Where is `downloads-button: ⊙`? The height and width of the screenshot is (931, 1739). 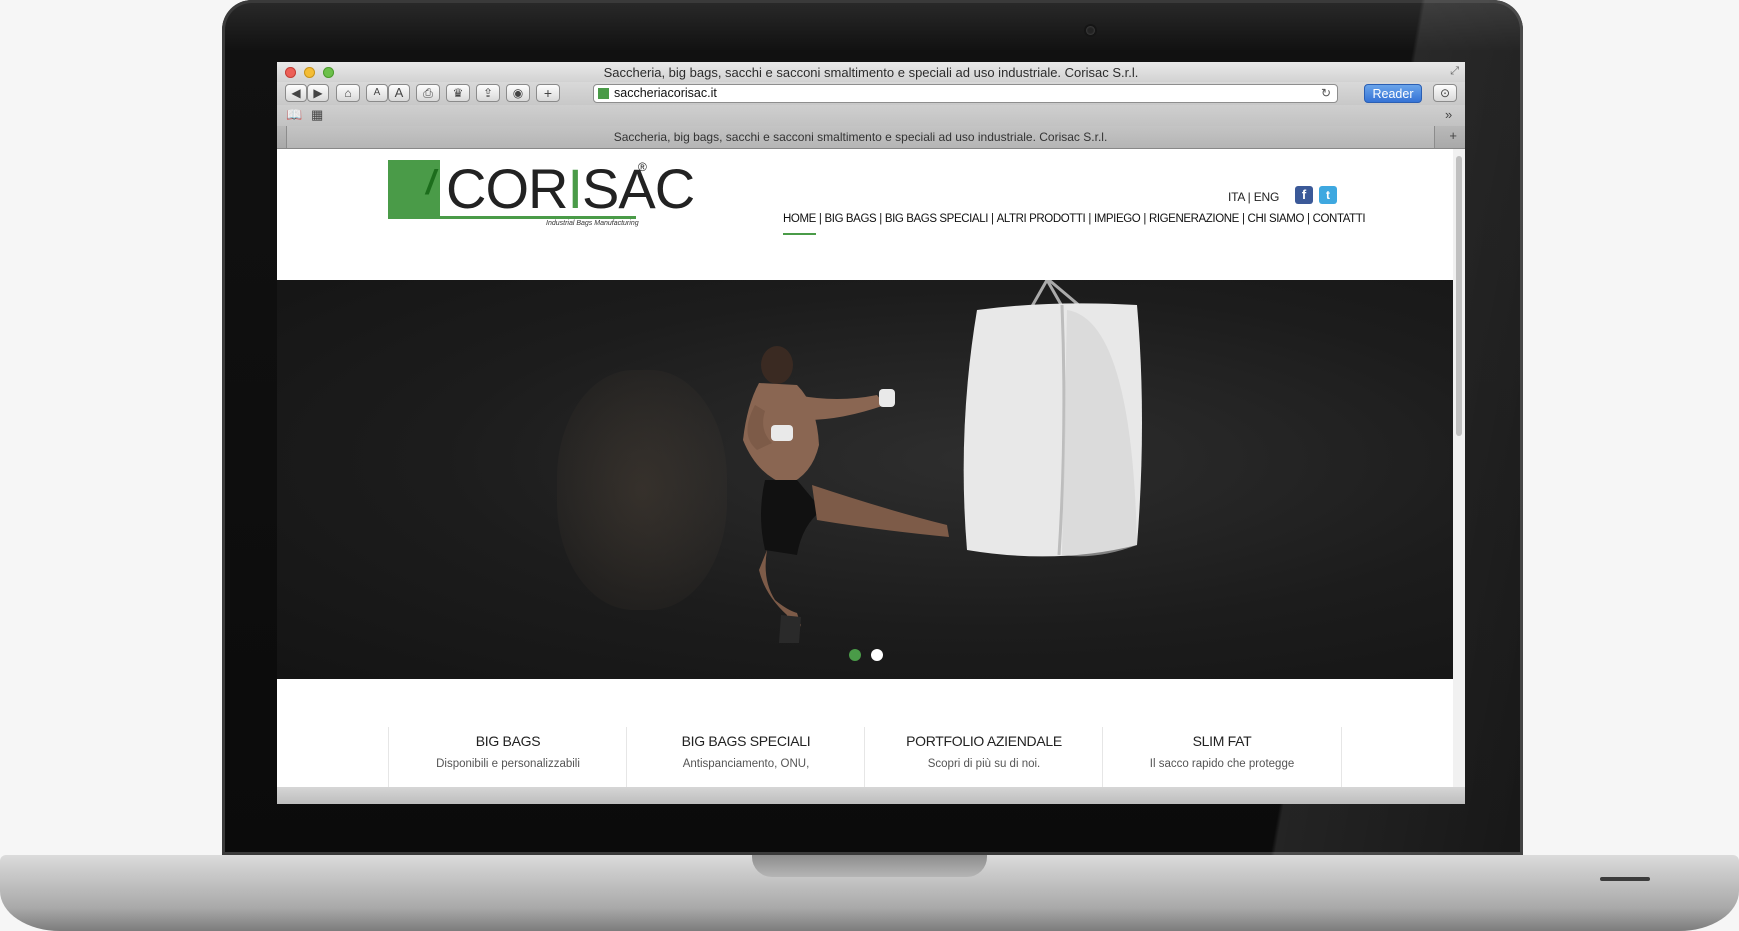
downloads-button: ⊙ is located at coordinates (1445, 93).